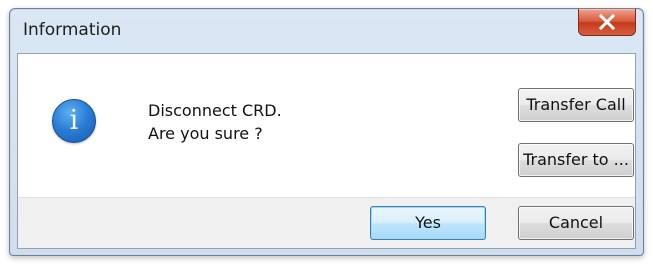  What do you see at coordinates (72, 30) in the screenshot?
I see `window-title: Information` at bounding box center [72, 30].